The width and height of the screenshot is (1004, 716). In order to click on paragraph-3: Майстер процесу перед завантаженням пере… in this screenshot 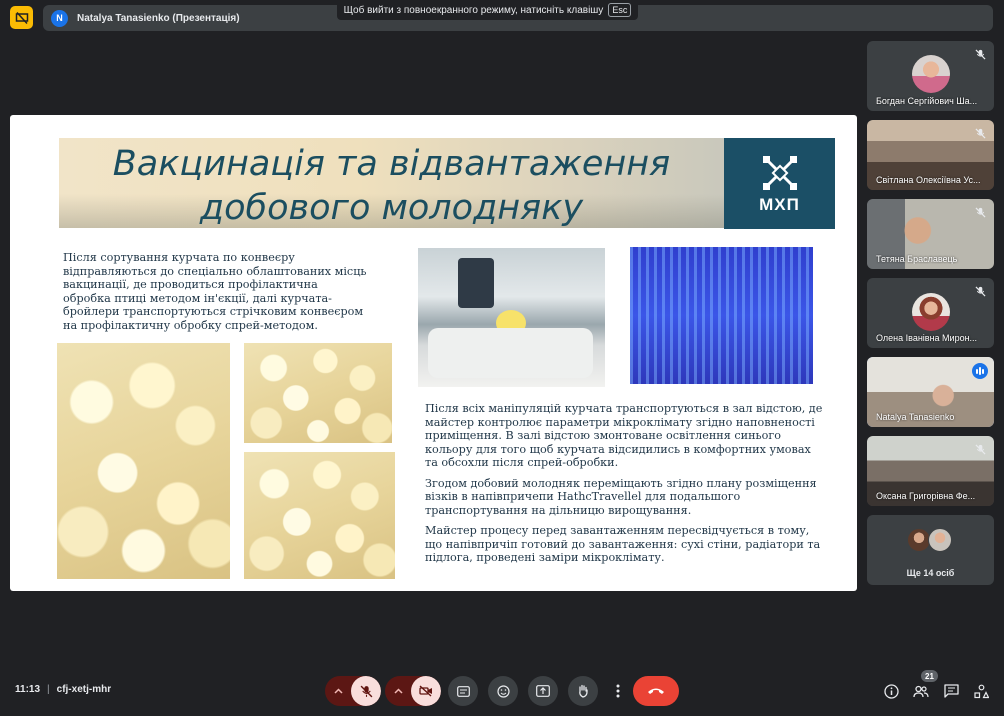, I will do `click(623, 544)`.